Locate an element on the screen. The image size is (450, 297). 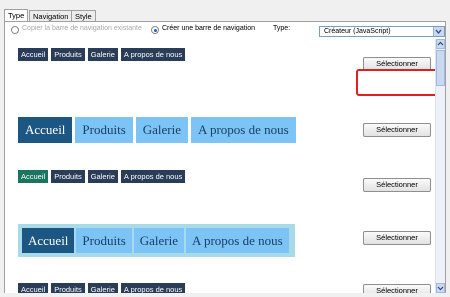
tab-bar: Type Navigation Style is located at coordinates (225, 11).